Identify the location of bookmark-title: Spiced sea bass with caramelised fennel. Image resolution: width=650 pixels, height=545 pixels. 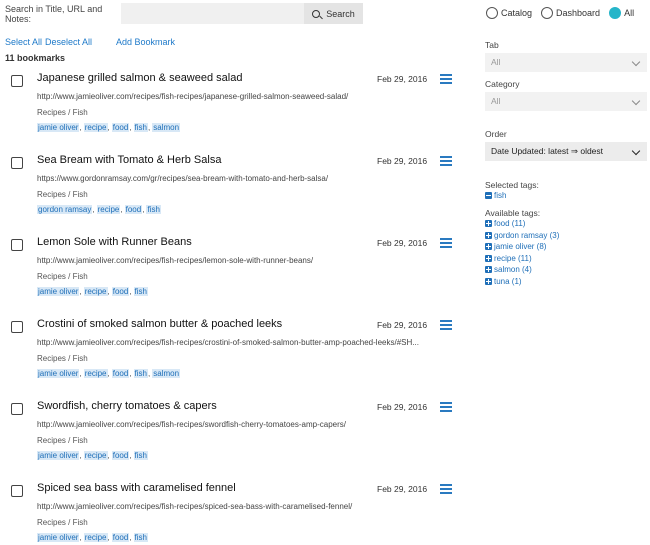
(136, 488).